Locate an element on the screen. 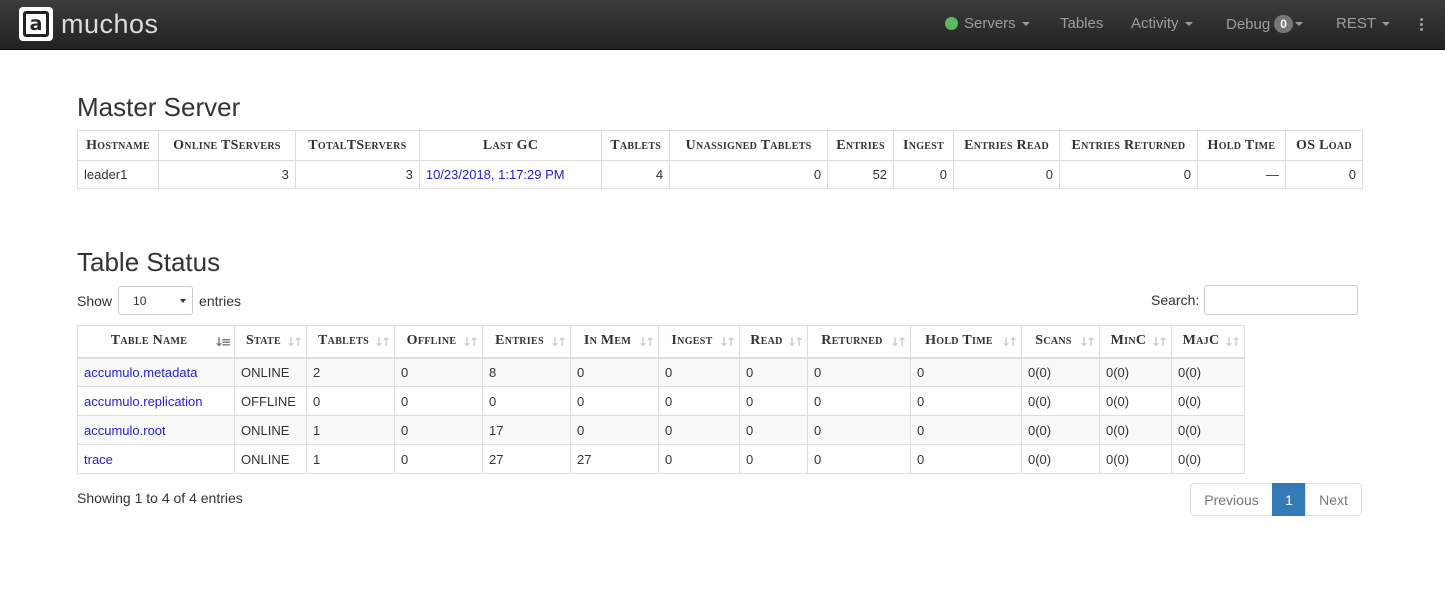 The image size is (1445, 589). next-page-button: Next is located at coordinates (1333, 499).